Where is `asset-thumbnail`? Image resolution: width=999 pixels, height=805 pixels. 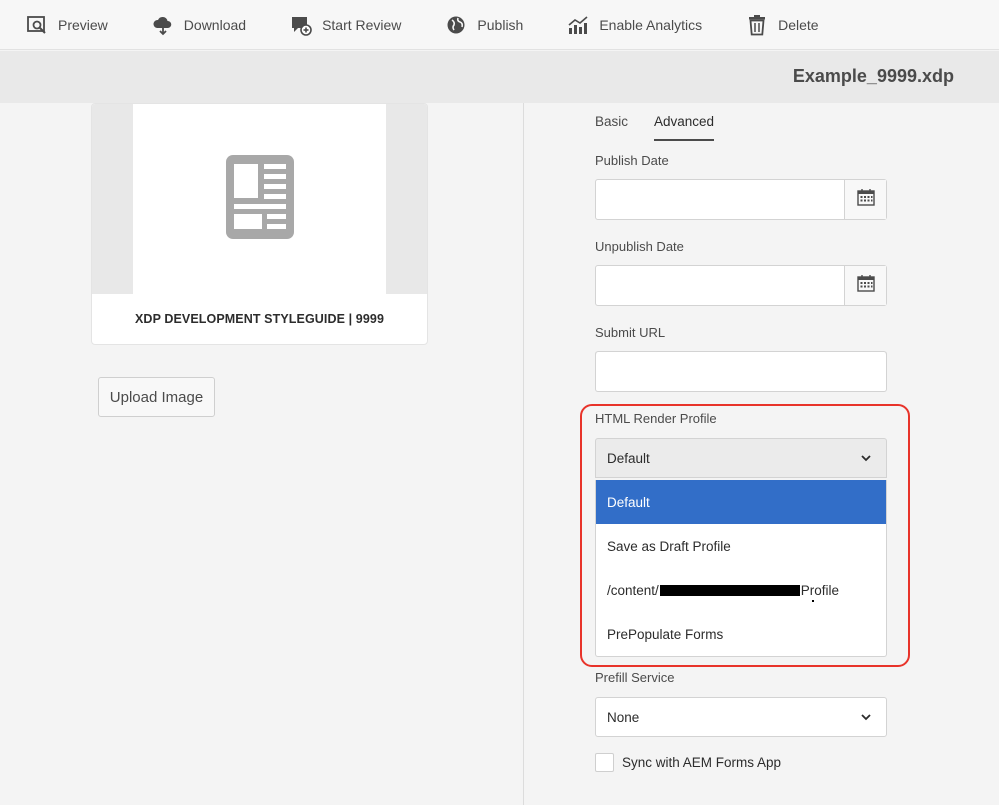
asset-thumbnail is located at coordinates (259, 199).